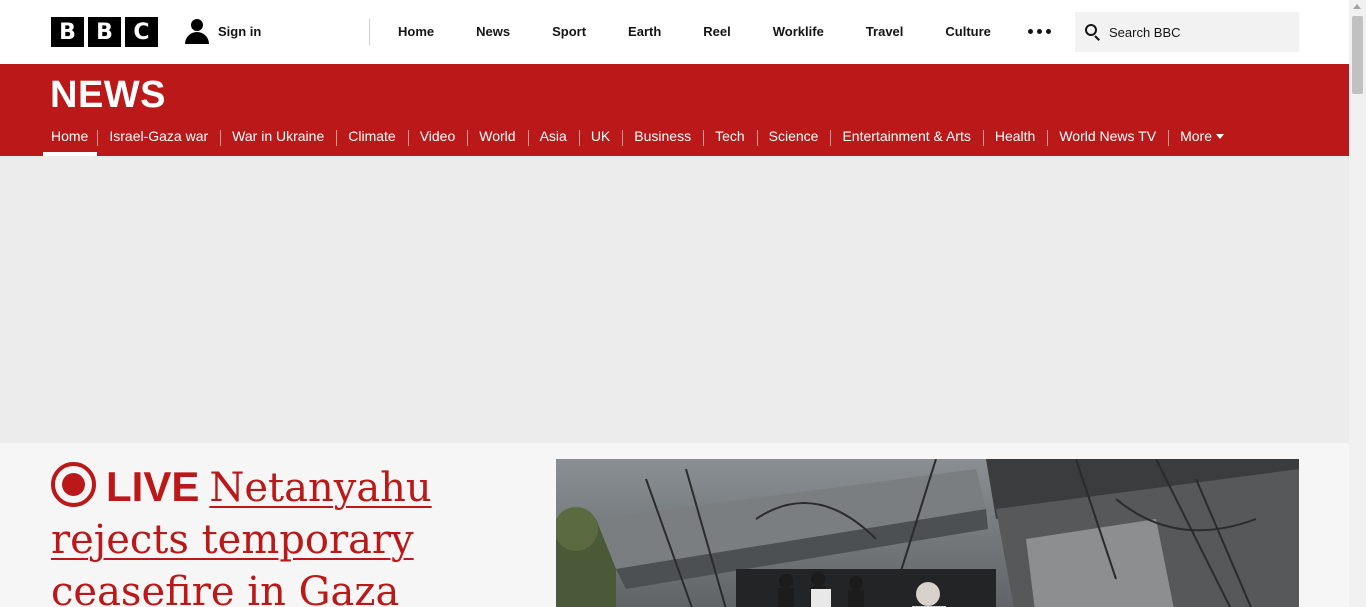 The image size is (1366, 607). I want to click on sub-nav-science: Science, so click(793, 139).